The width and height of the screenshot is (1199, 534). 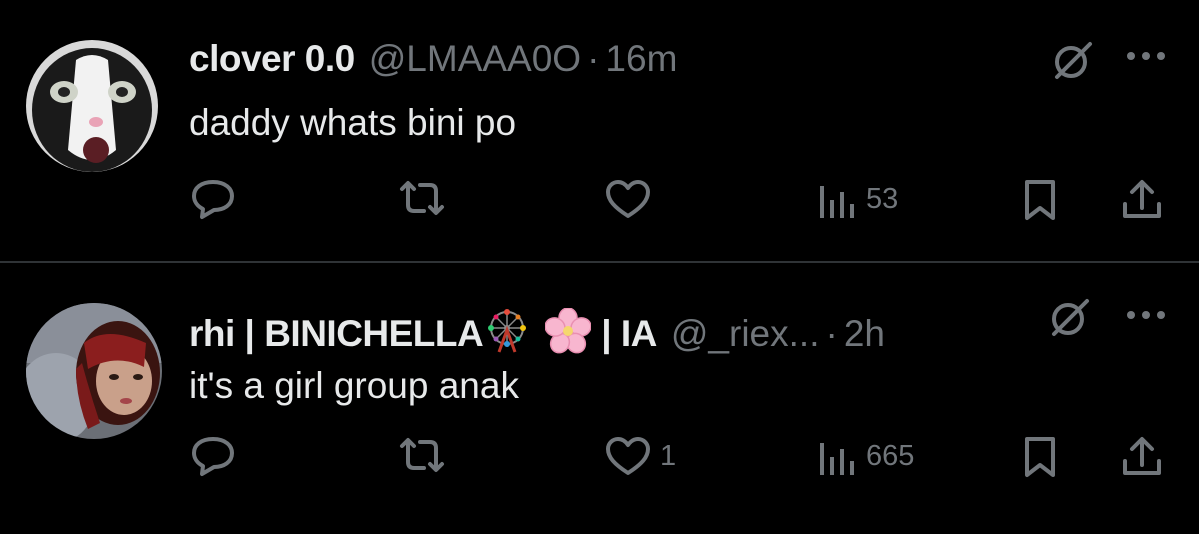 I want to click on name-suffix: | IA, so click(x=629, y=334).